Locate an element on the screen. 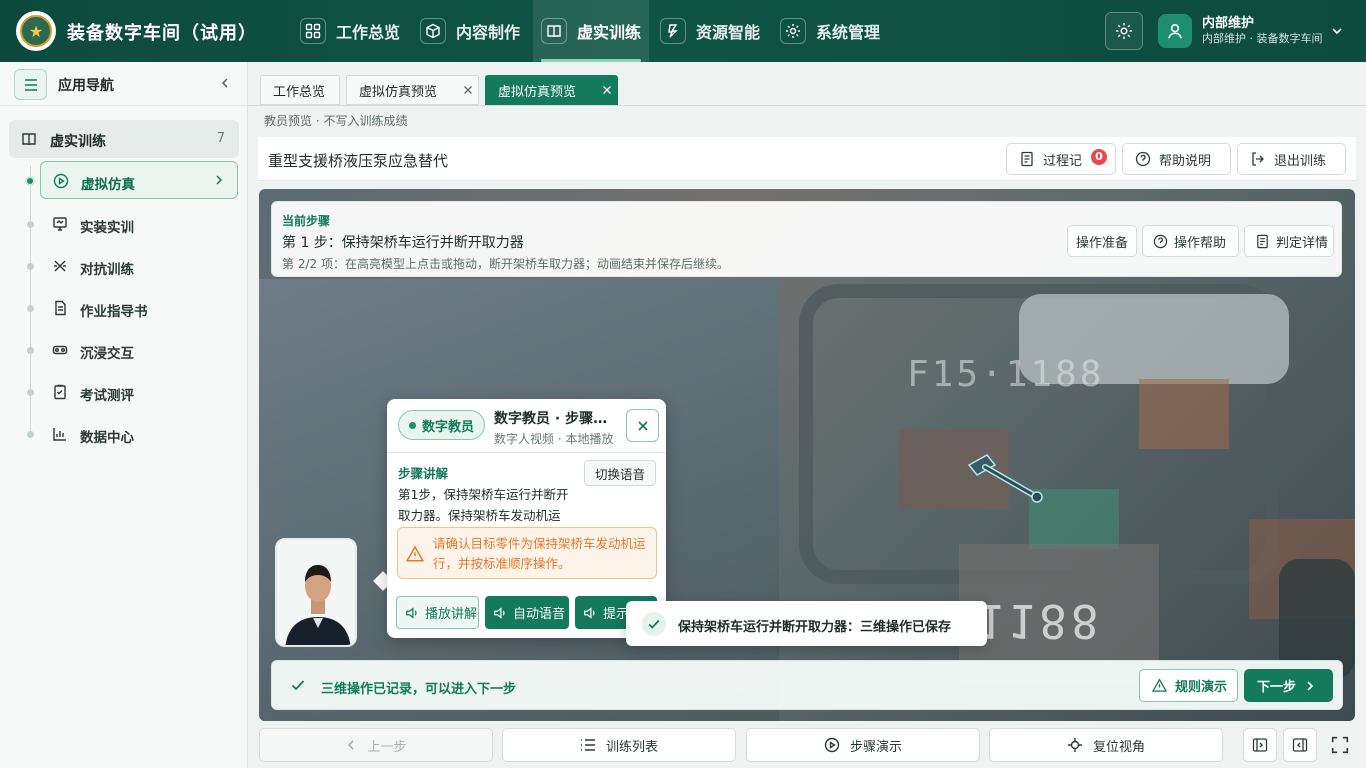 The height and width of the screenshot is (768, 1366). pto-lever-model is located at coordinates (1004, 481).